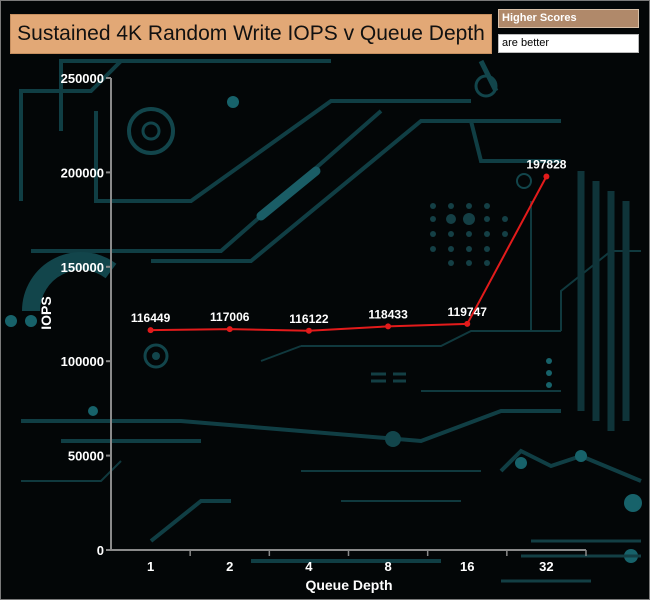  I want to click on x-tick-label: 8, so click(387, 566).